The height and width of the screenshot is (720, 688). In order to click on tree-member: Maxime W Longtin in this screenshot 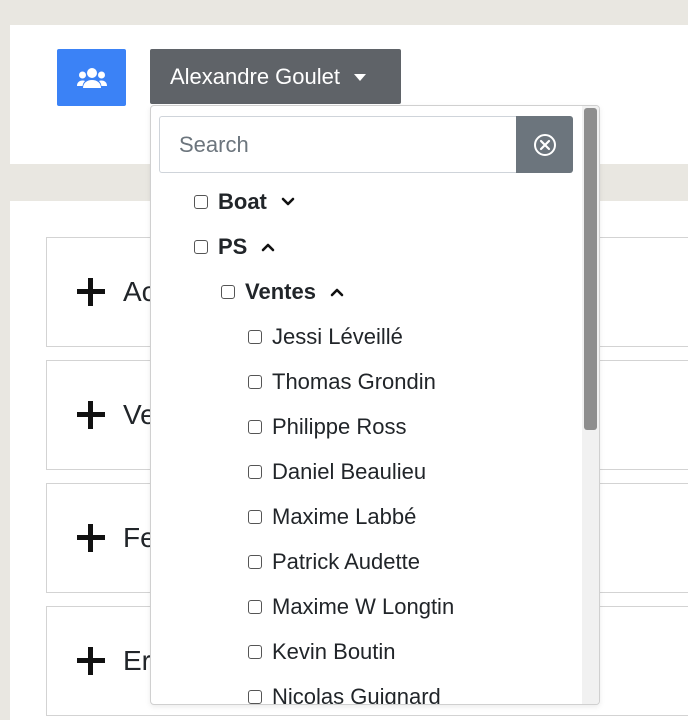, I will do `click(351, 607)`.